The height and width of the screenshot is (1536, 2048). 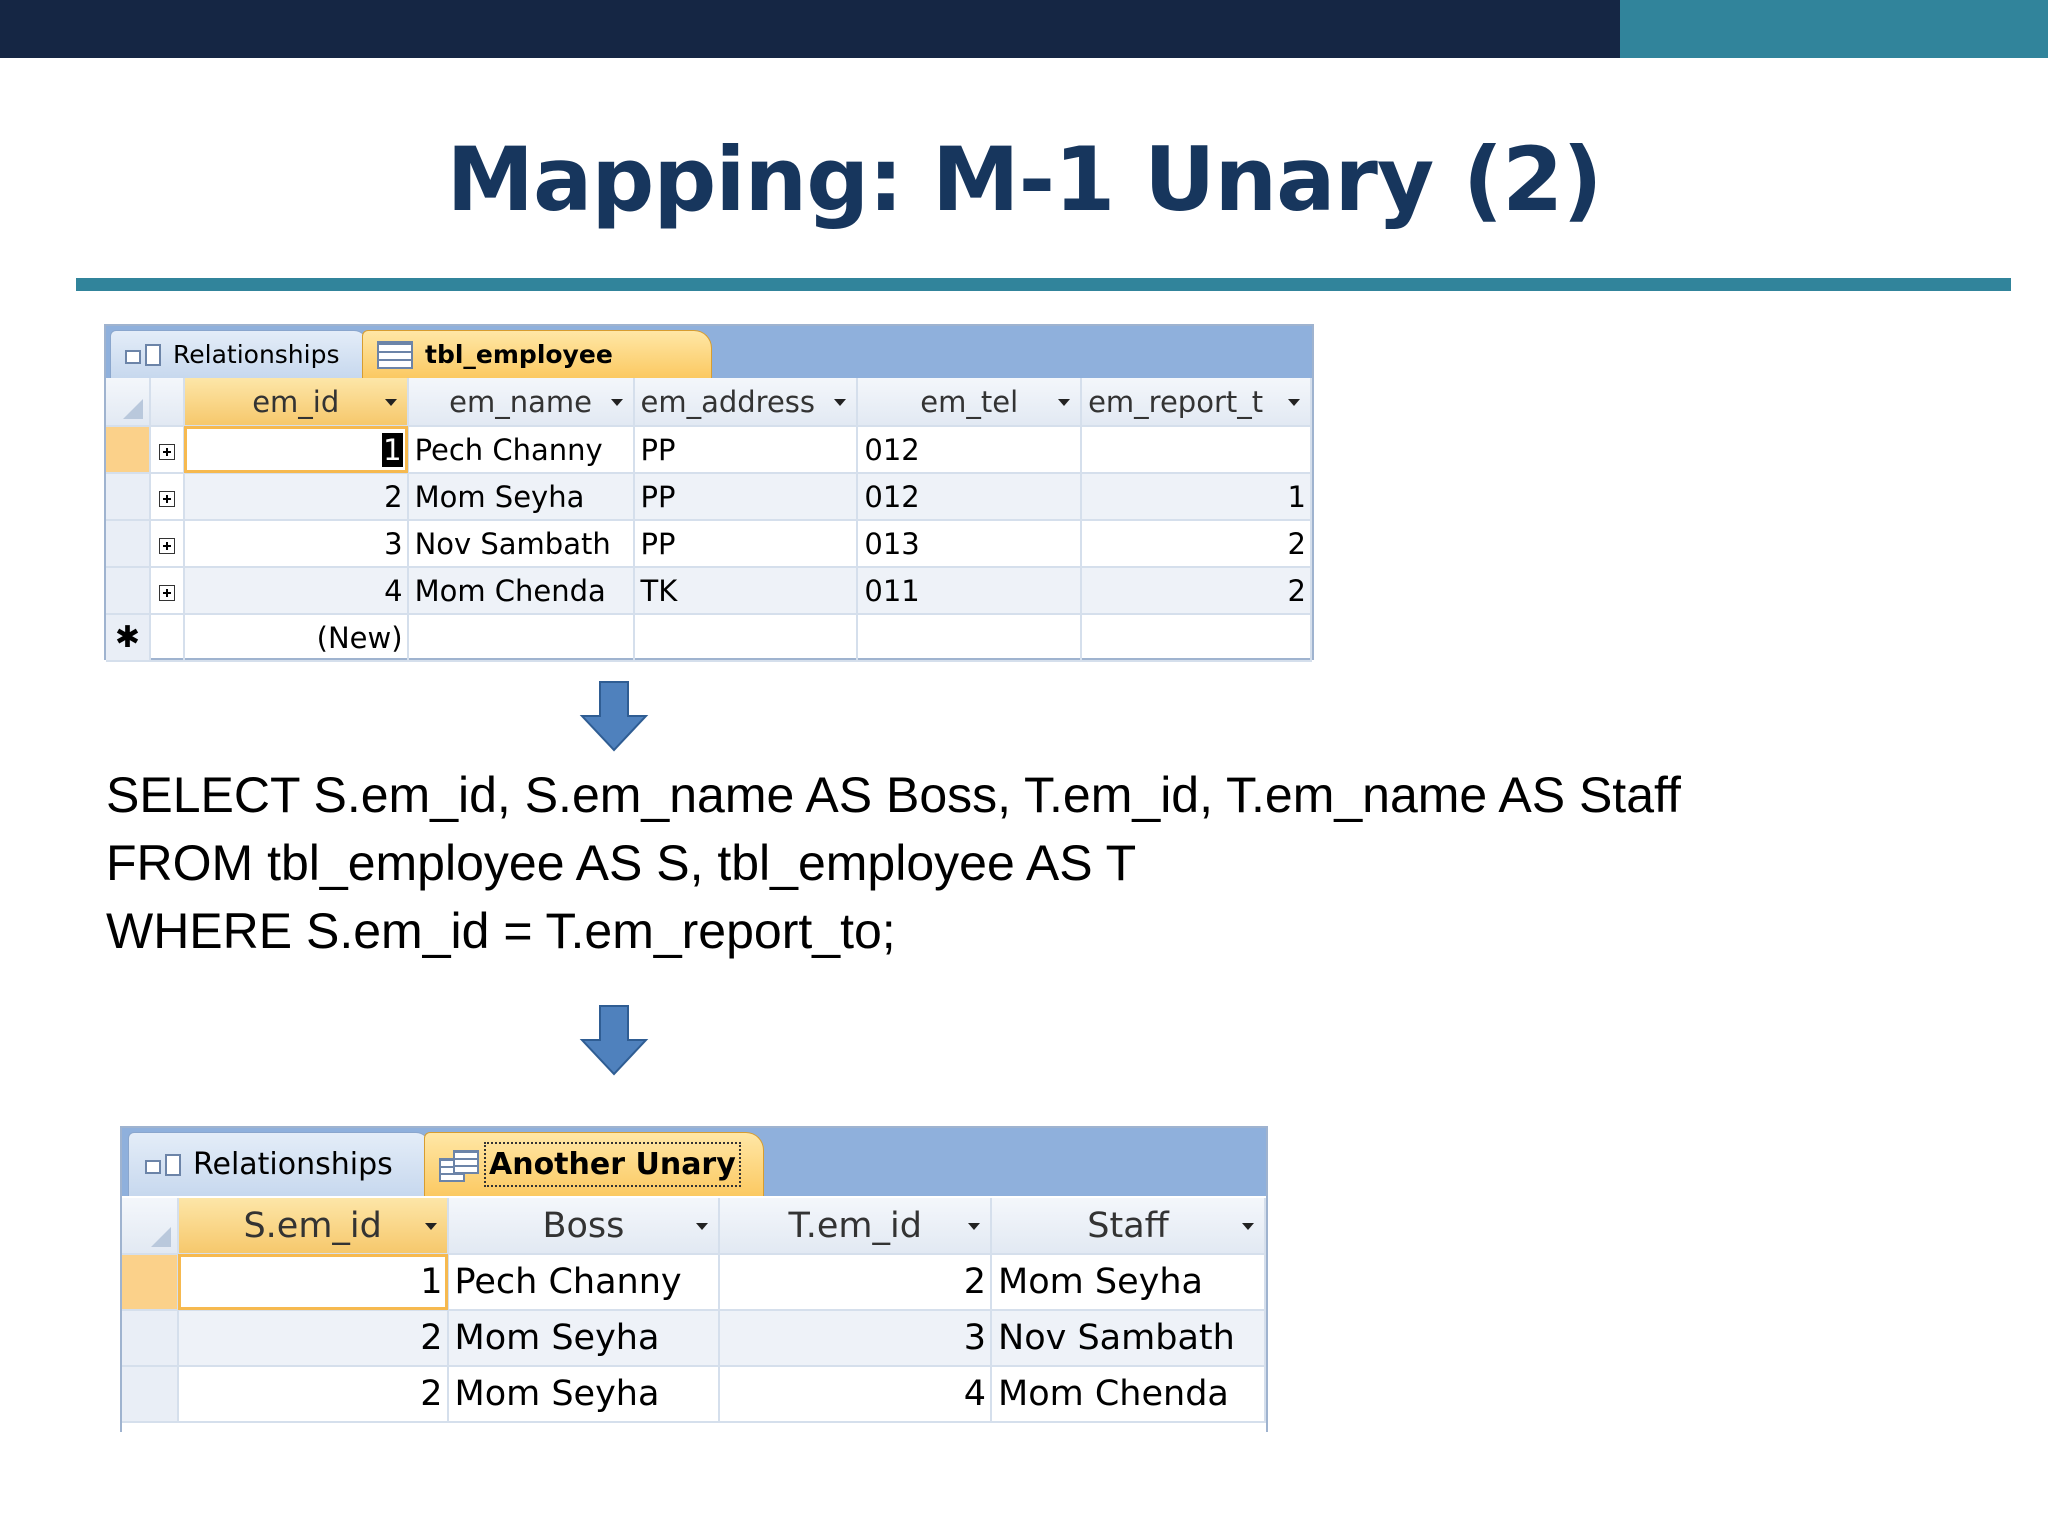 What do you see at coordinates (746, 638) in the screenshot?
I see `cell-new-em-address` at bounding box center [746, 638].